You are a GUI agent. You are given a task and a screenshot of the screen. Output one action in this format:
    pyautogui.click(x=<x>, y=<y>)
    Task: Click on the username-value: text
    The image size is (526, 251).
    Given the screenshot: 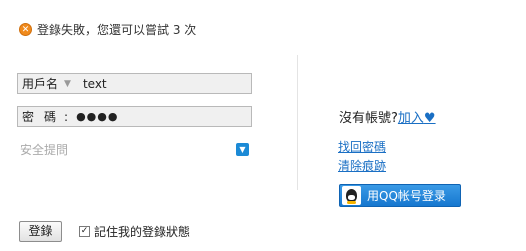 What is the action you would take?
    pyautogui.click(x=94, y=83)
    